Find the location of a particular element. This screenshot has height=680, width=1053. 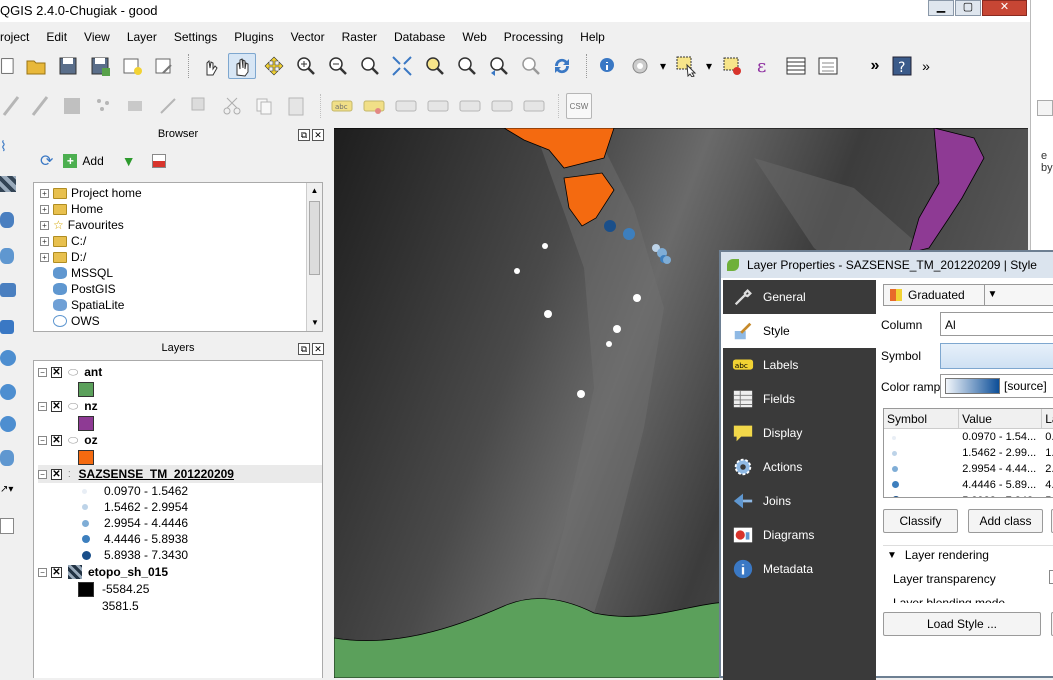

node-tool-icon is located at coordinates (168, 106).